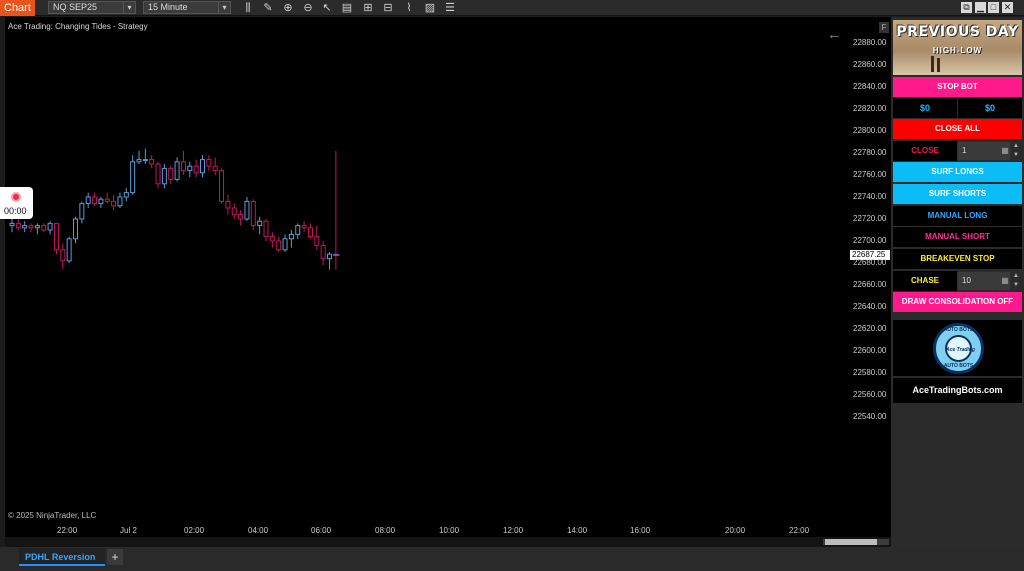 The height and width of the screenshot is (571, 1024). I want to click on indicators-icon: ⊟, so click(388, 8).